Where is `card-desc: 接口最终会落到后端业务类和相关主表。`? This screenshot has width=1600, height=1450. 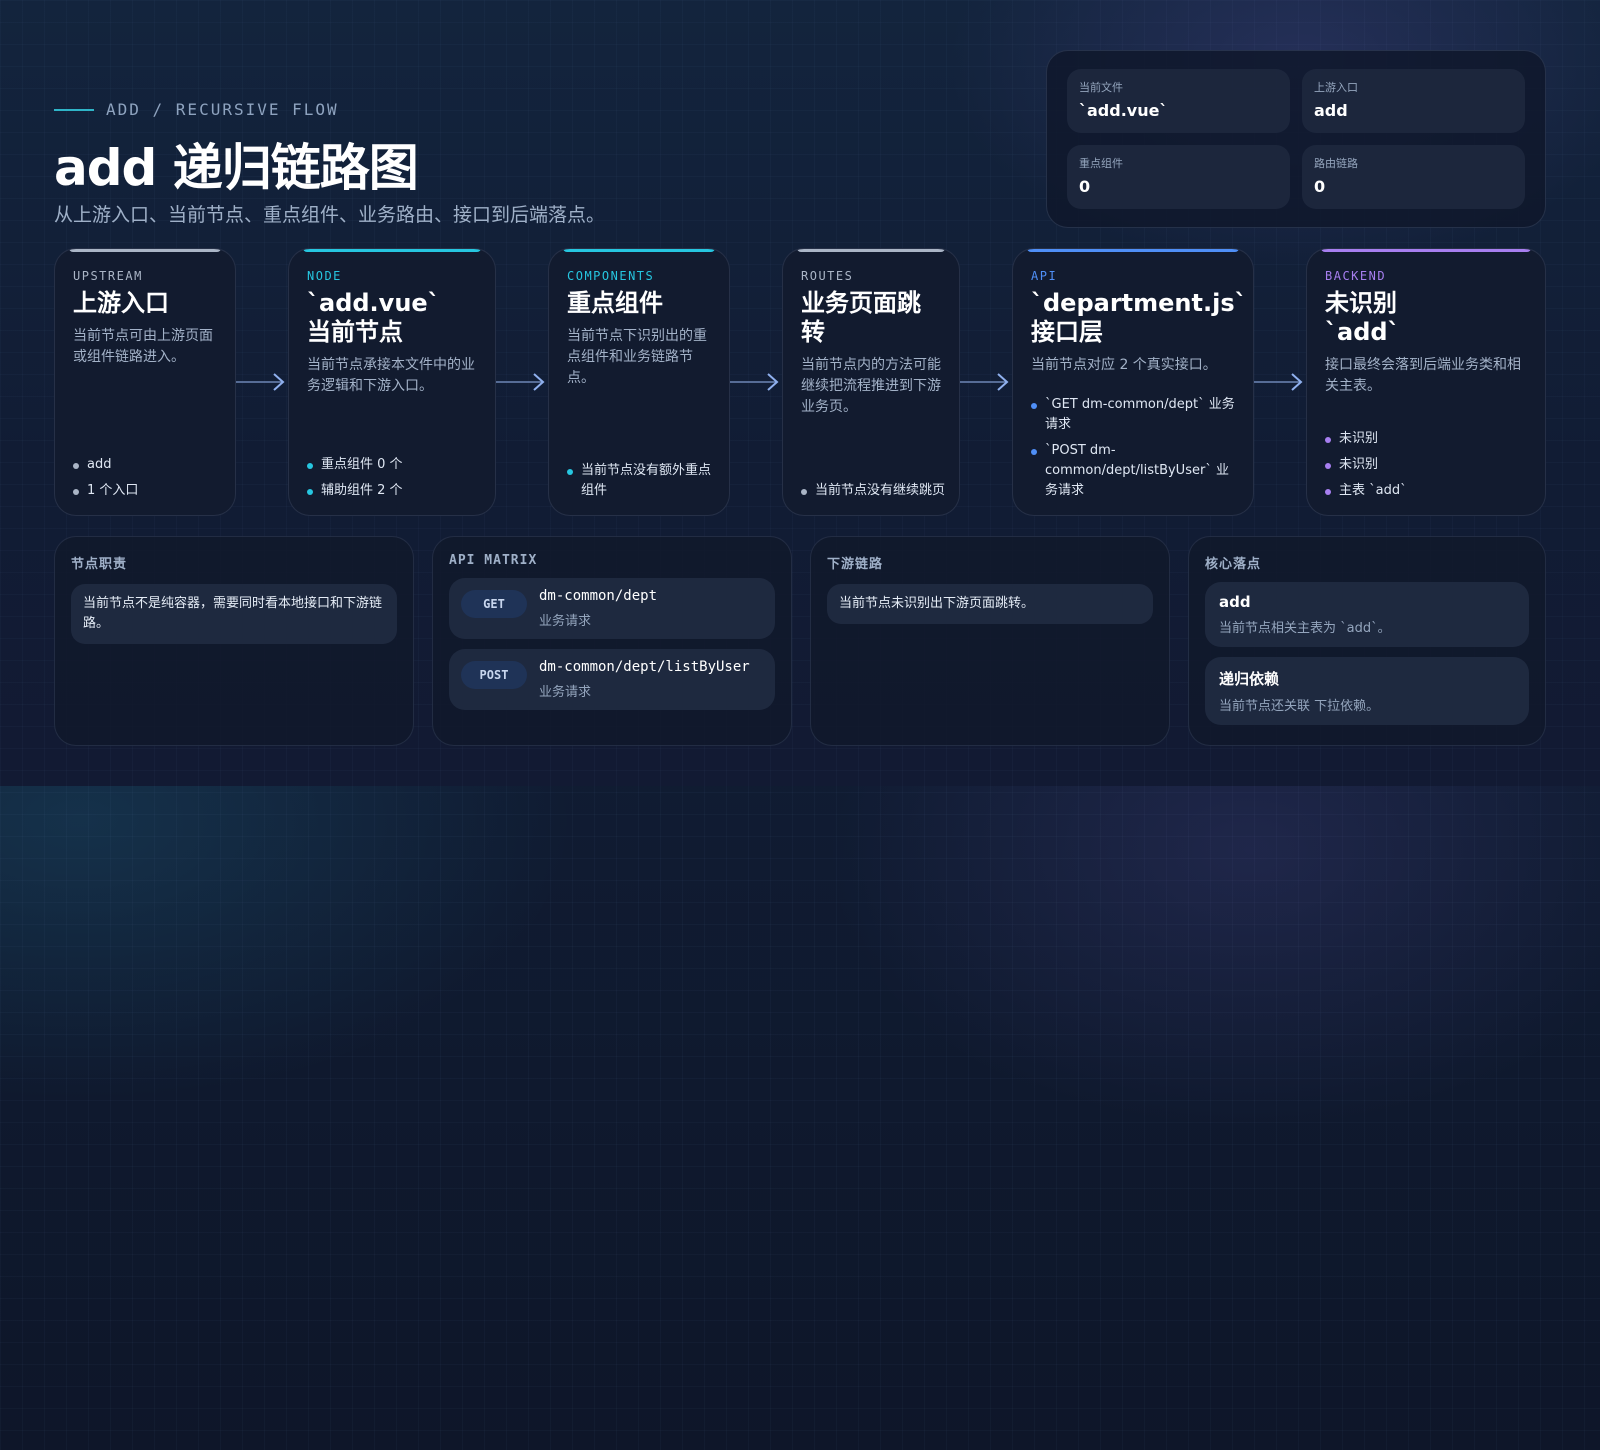 card-desc: 接口最终会落到后端业务类和相关主表。 is located at coordinates (1423, 375).